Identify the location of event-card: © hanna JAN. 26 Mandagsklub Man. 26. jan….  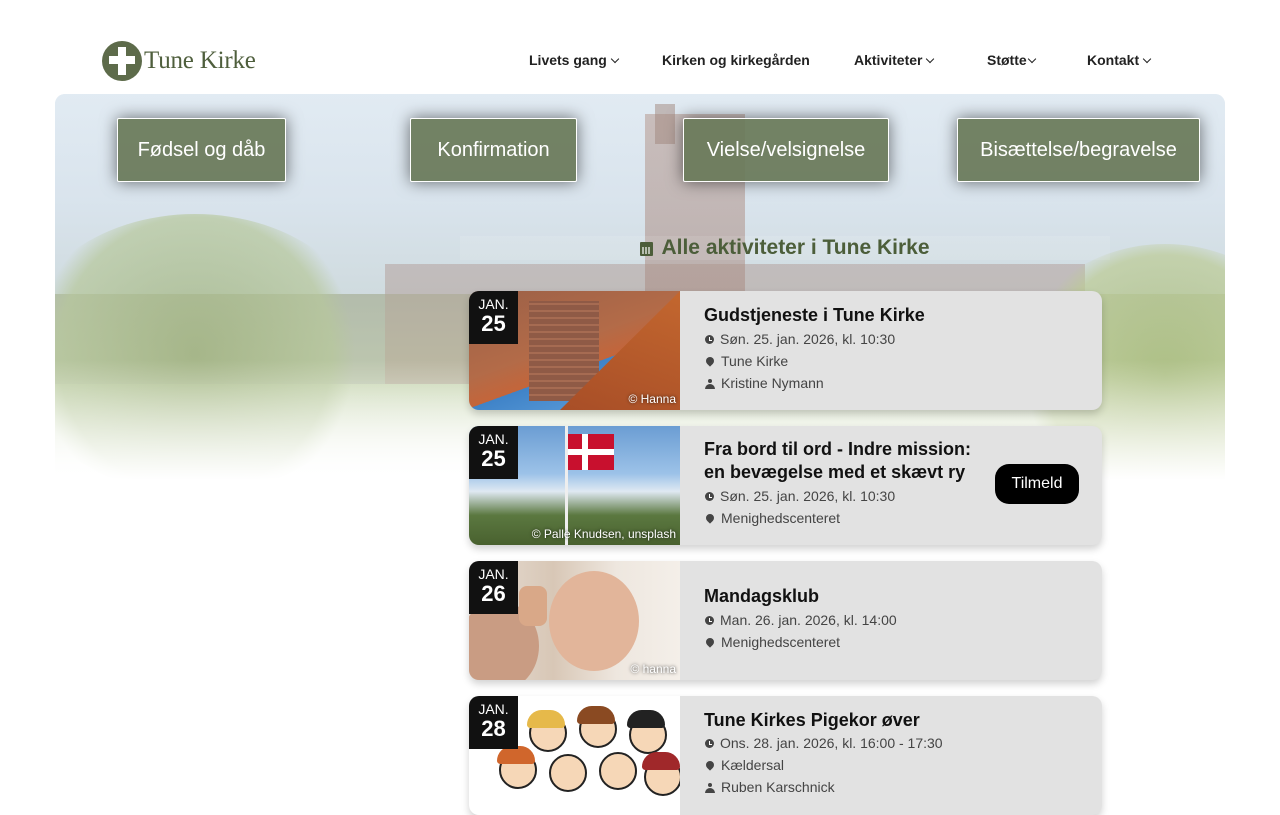
(785, 620).